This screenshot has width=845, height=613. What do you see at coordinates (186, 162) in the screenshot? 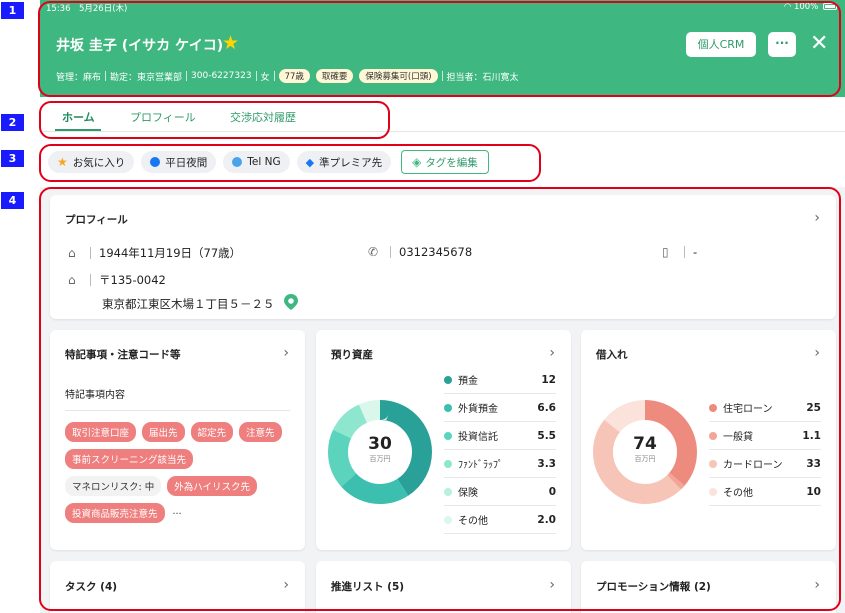
I see `tag-label: 平日夜間` at bounding box center [186, 162].